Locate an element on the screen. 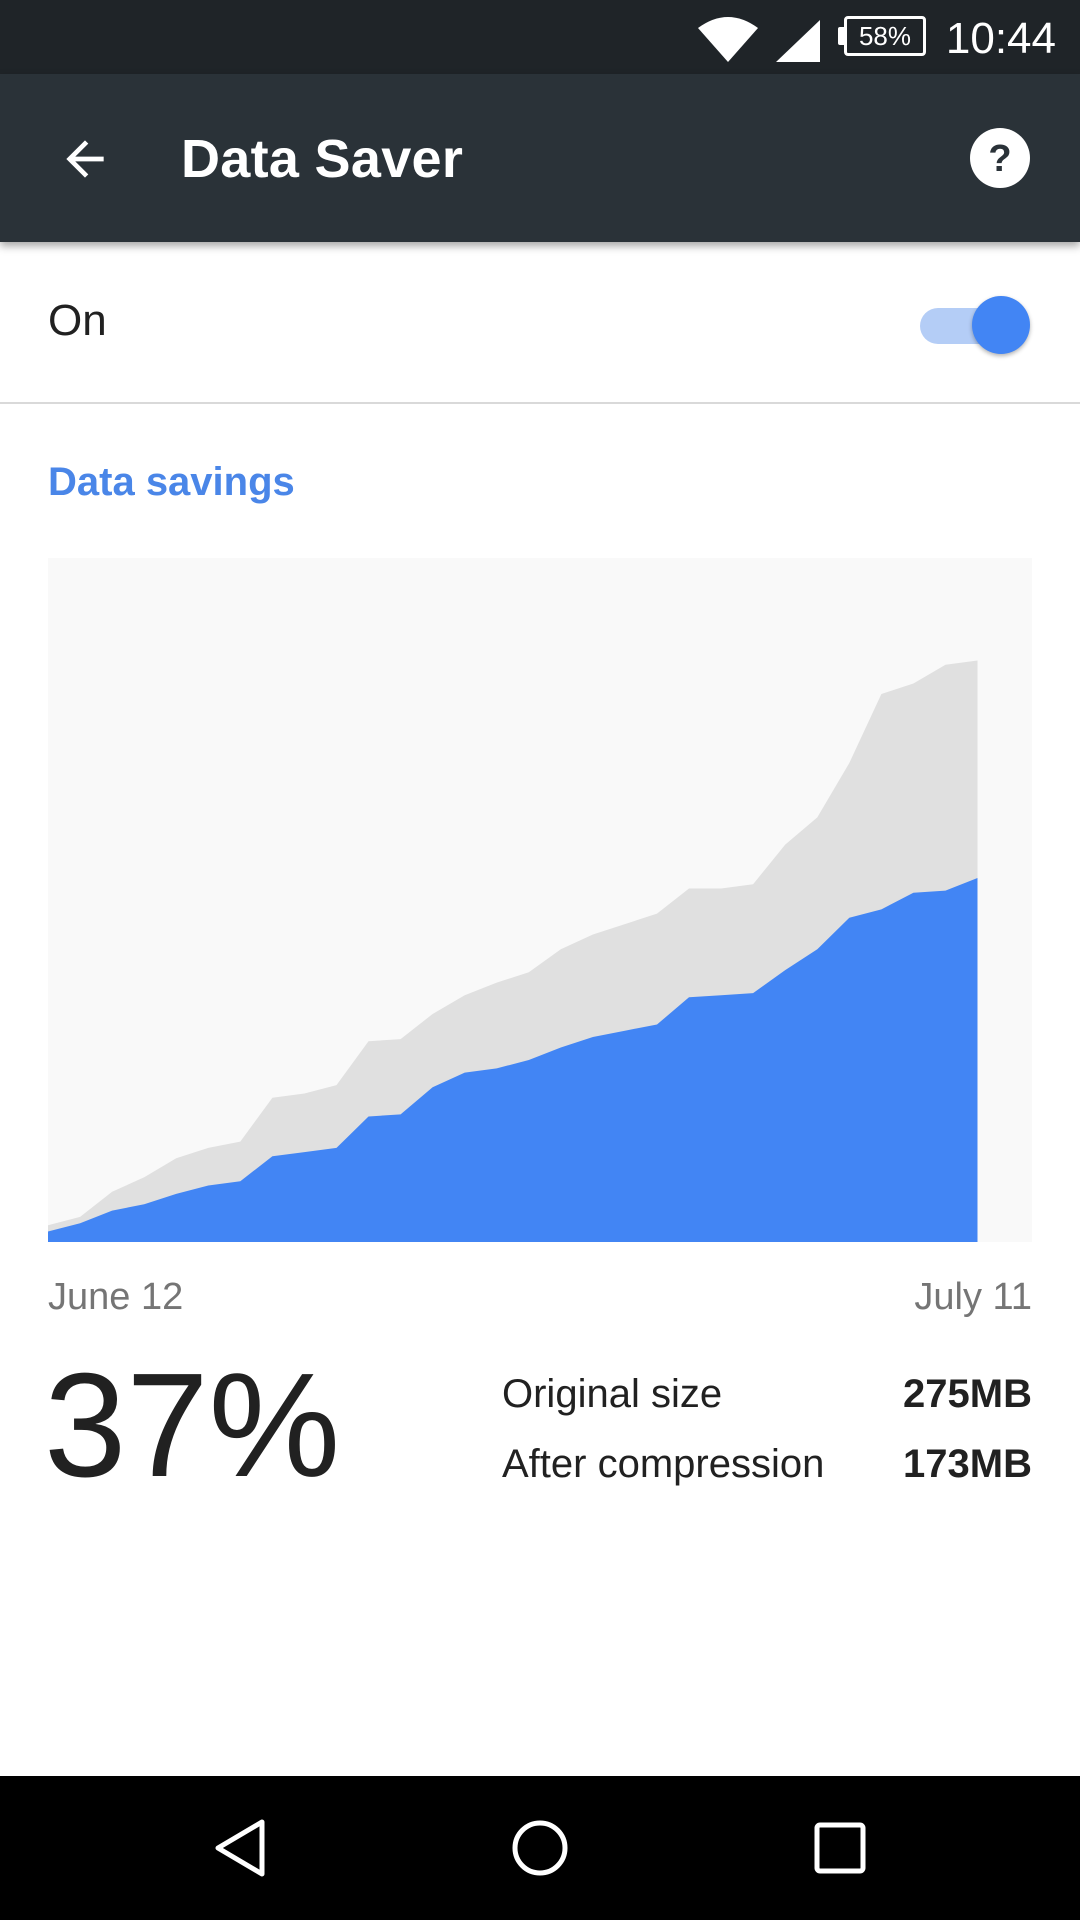 The height and width of the screenshot is (1920, 1080). savings-percent: 37% is located at coordinates (192, 1425).